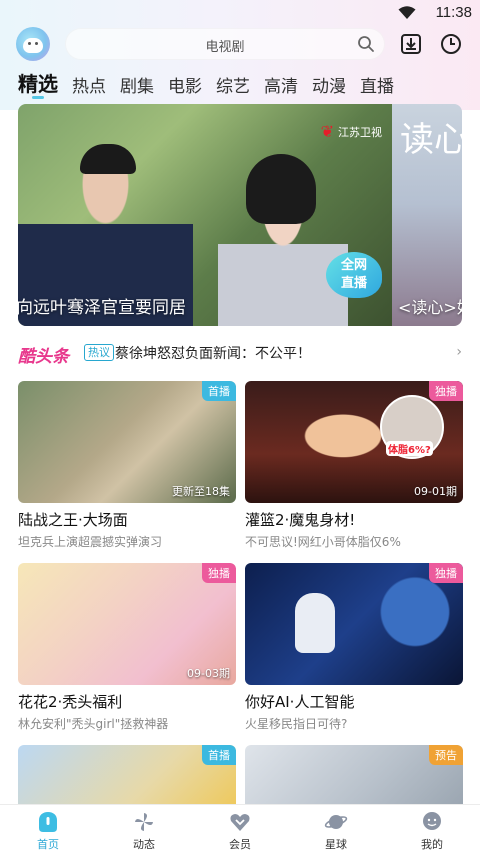 Image resolution: width=480 pixels, height=853 pixels. I want to click on card-title: 你好AI·人工智能, so click(300, 702).